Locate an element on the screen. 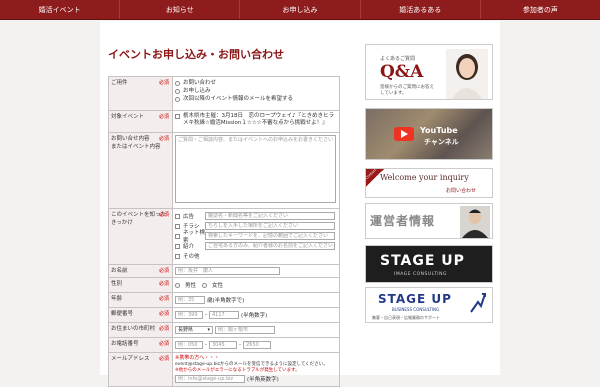  youtube-banner: YouTube チャンネル is located at coordinates (429, 134).